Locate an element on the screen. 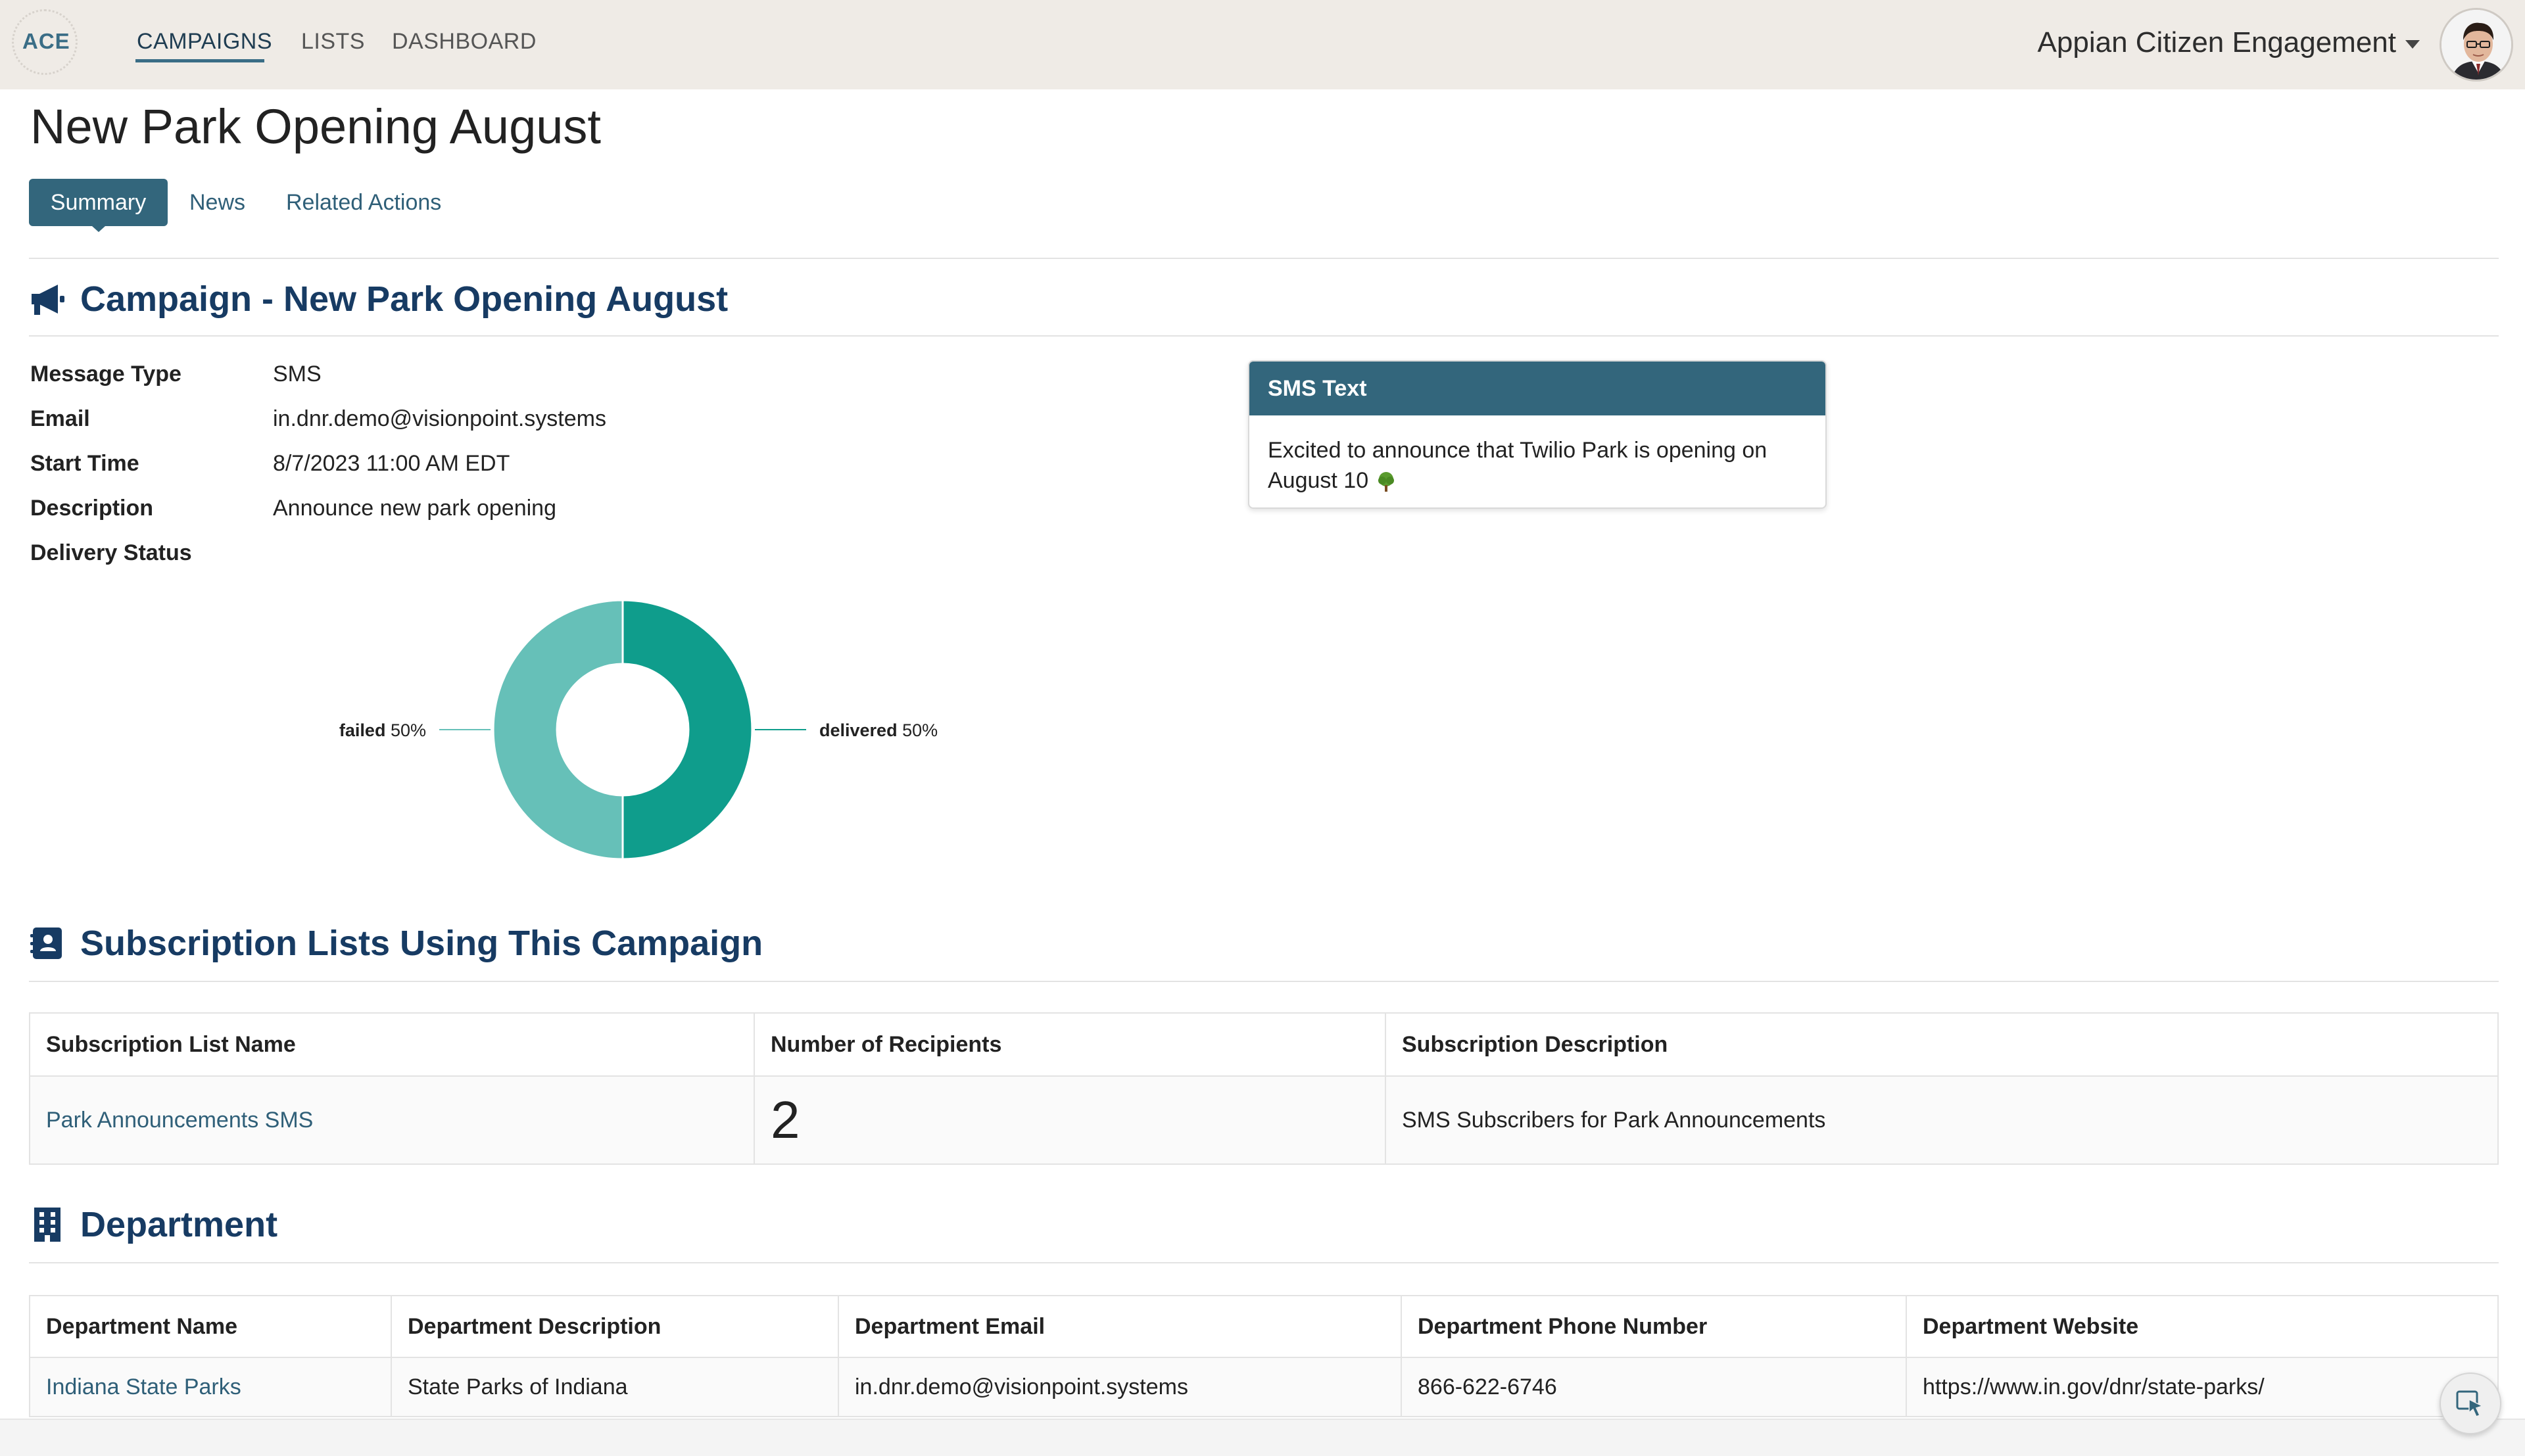 This screenshot has width=2525, height=1456. field-value-start-time: 8/7/2023 11:00 AM EDT is located at coordinates (391, 463).